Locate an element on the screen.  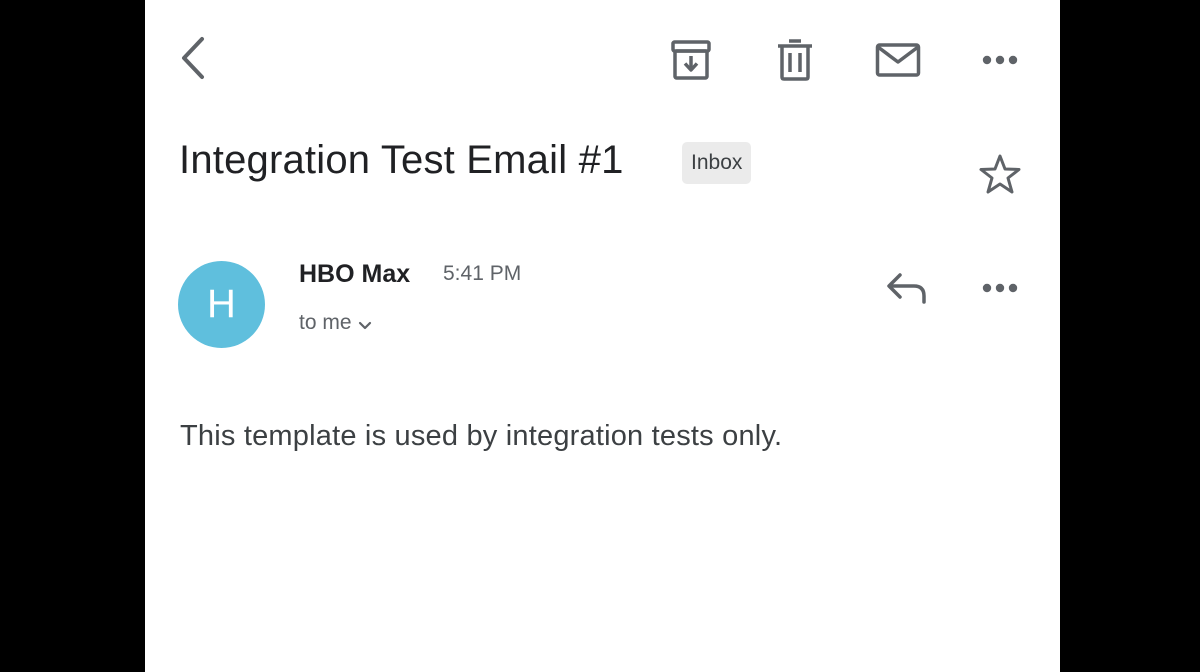
sender-avatar: H is located at coordinates (221, 304).